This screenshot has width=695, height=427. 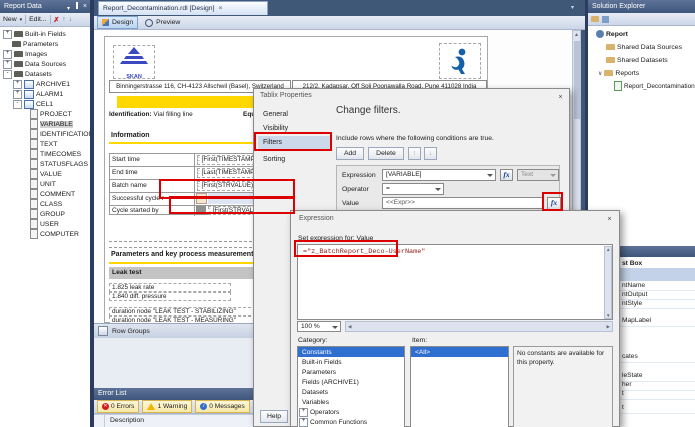 What do you see at coordinates (45, 84) in the screenshot?
I see `tree-item-archive1: + ARCHIVE1` at bounding box center [45, 84].